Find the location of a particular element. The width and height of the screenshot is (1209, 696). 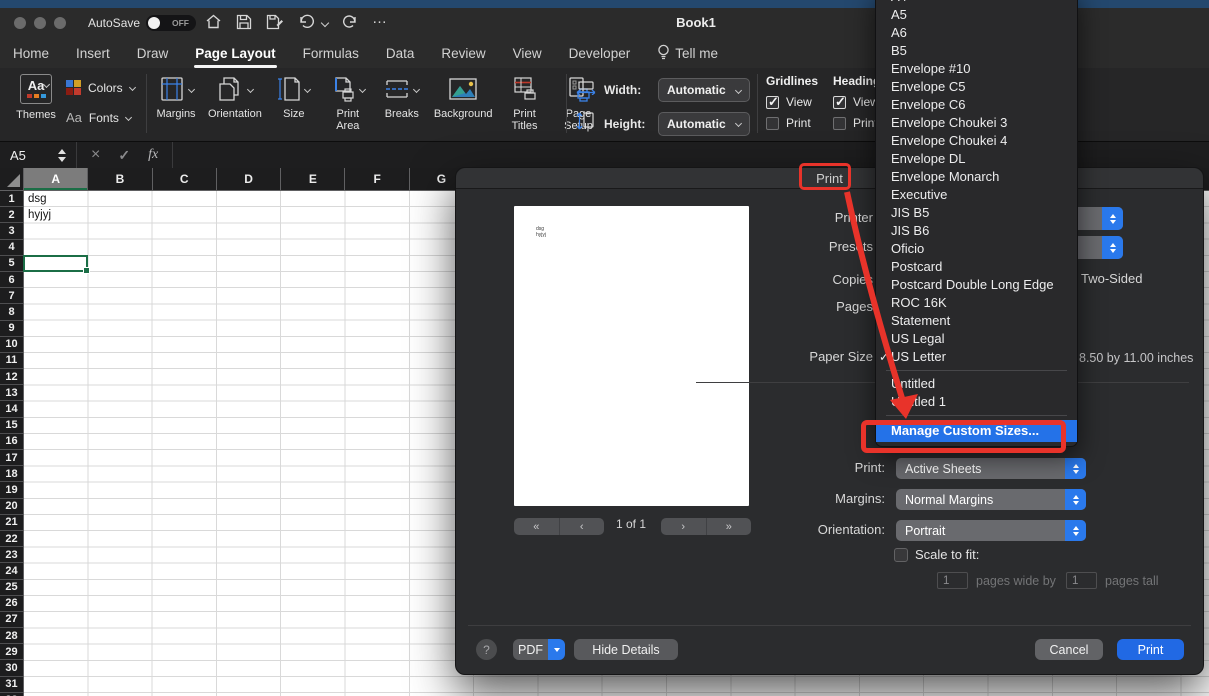

previous-page-button: ‹ is located at coordinates (581, 526).